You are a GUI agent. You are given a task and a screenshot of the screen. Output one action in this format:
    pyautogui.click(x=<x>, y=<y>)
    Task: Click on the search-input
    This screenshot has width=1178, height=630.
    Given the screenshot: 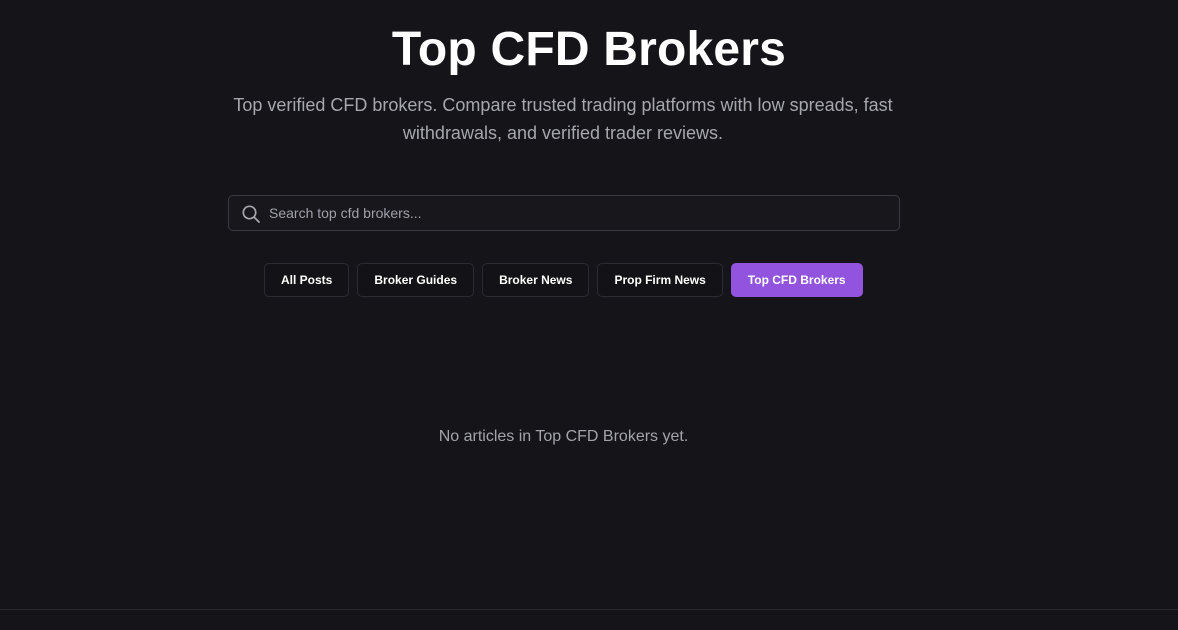 What is the action you would take?
    pyautogui.click(x=579, y=213)
    